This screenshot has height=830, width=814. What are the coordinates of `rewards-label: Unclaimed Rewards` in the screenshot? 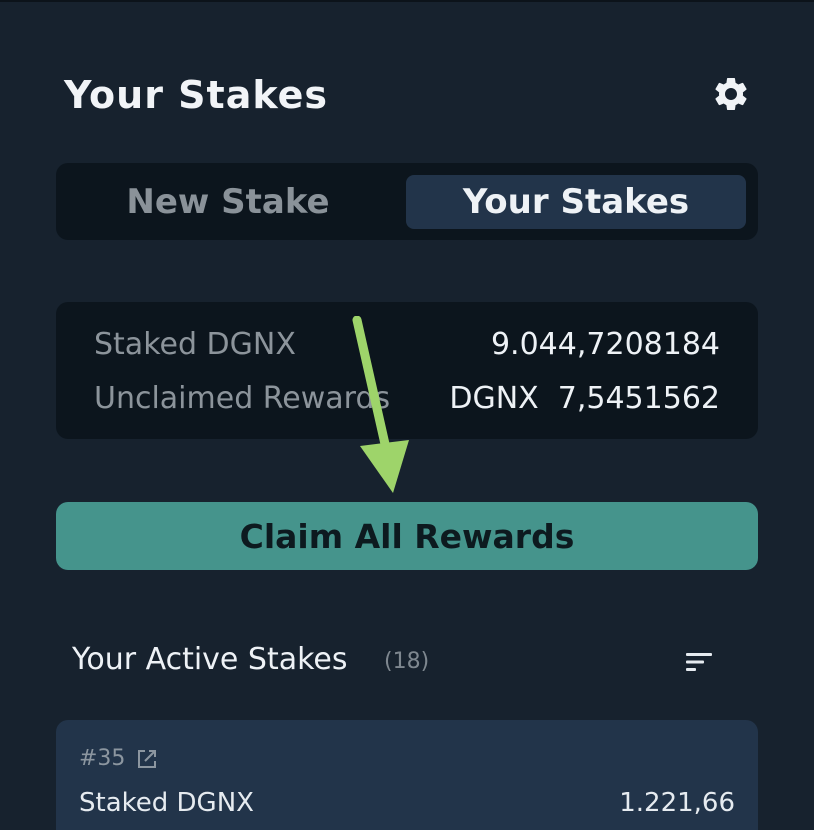 It's located at (242, 398).